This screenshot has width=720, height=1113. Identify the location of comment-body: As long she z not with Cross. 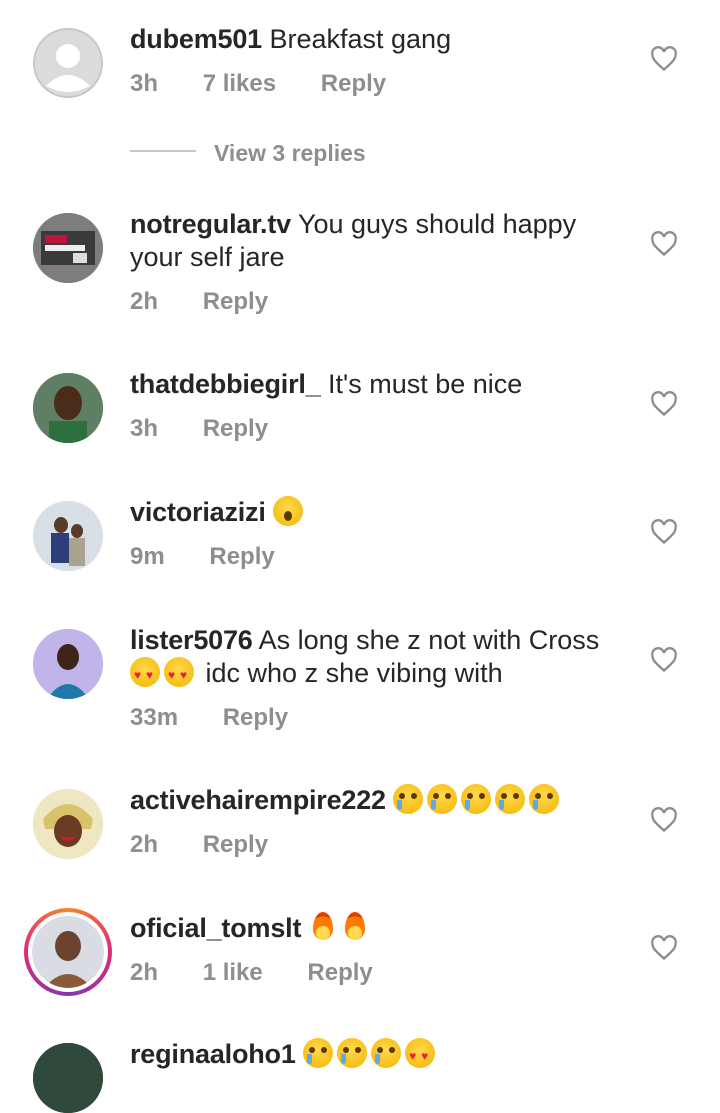
(429, 640).